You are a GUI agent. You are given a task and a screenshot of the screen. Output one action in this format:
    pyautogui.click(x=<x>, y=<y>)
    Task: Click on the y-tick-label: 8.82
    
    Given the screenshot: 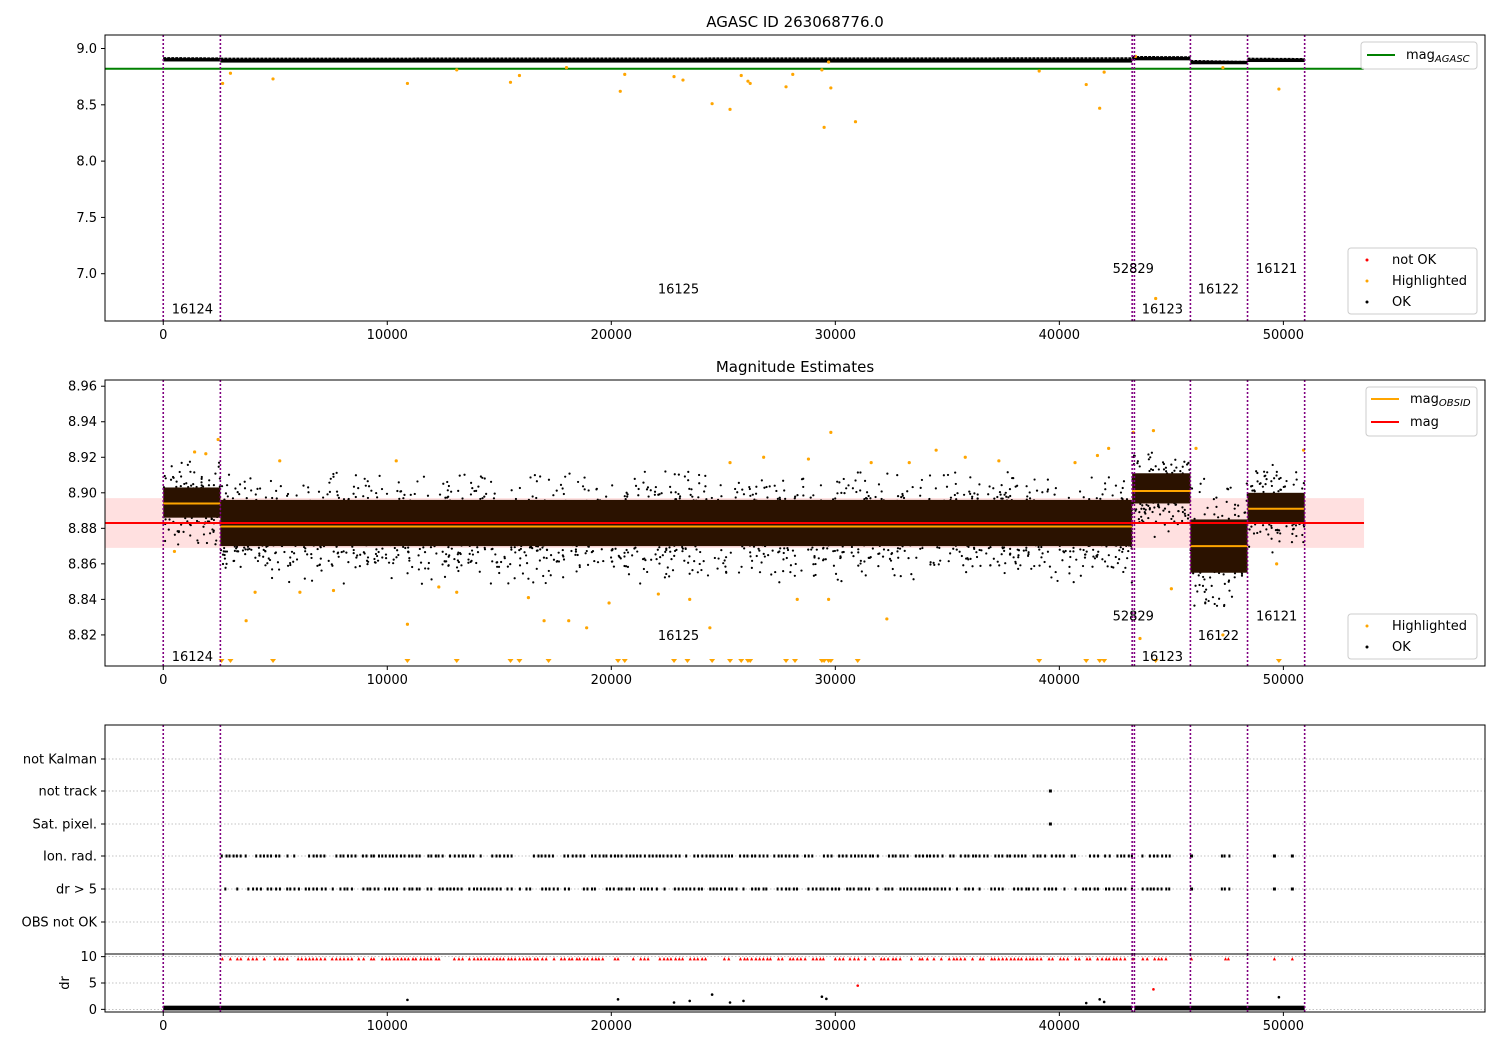 What is the action you would take?
    pyautogui.click(x=82, y=635)
    